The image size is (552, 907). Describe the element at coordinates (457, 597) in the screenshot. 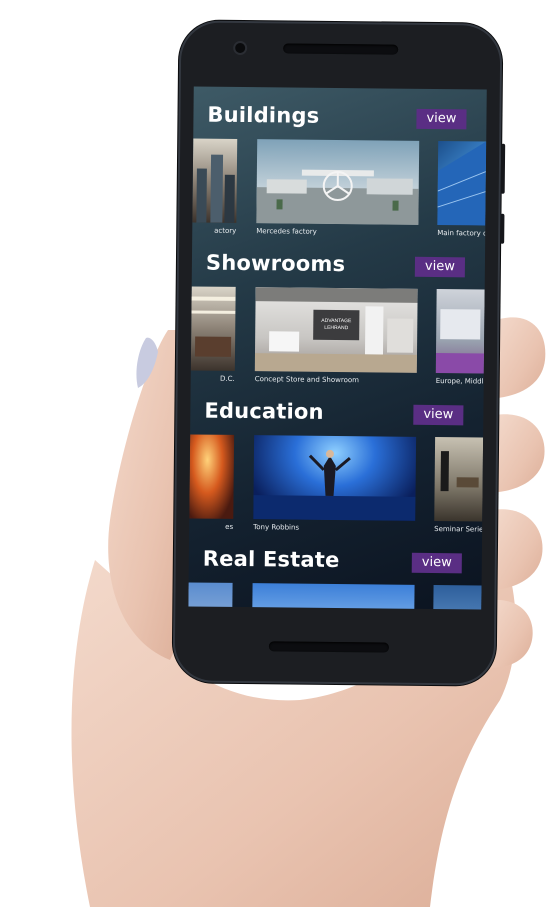

I see `thumbnail-real-estate-right` at that location.